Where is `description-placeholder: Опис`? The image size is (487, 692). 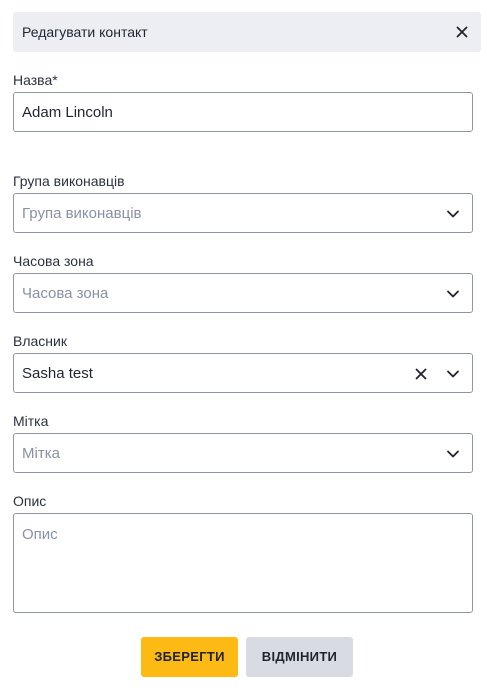
description-placeholder: Опис is located at coordinates (40, 534).